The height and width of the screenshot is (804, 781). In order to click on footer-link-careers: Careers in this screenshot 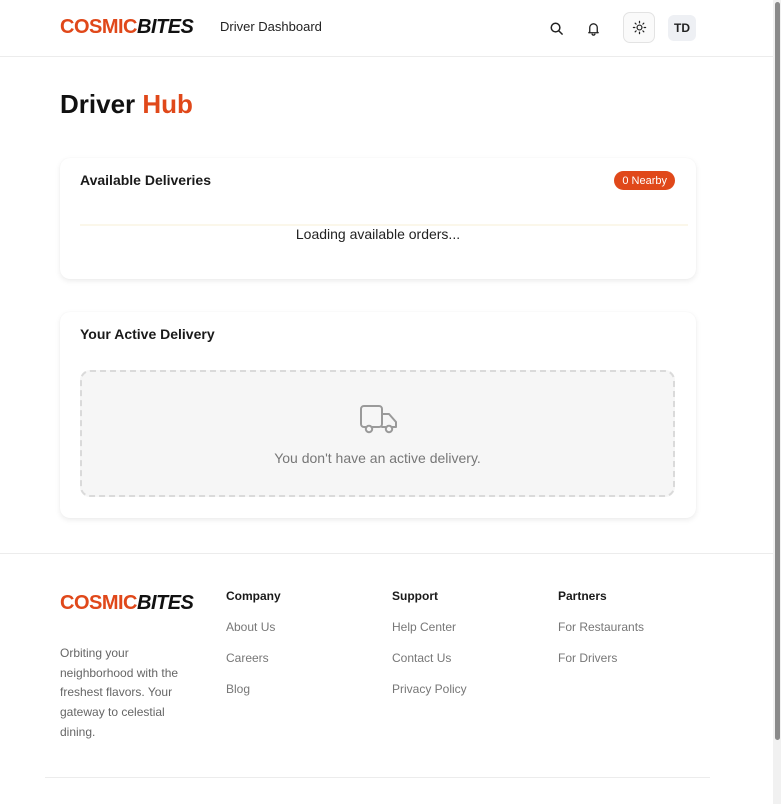, I will do `click(253, 658)`.